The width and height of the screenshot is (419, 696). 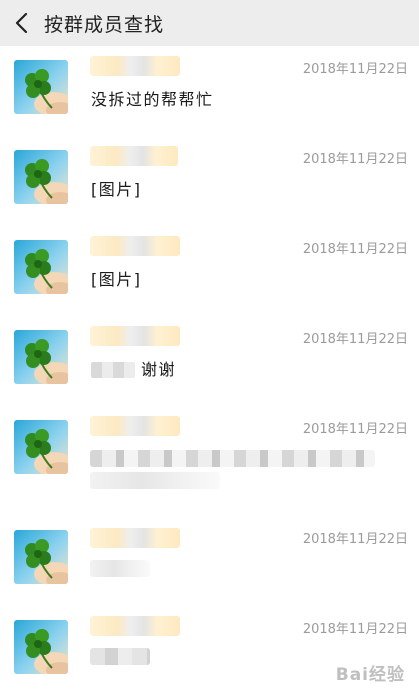 What do you see at coordinates (209, 561) in the screenshot?
I see `list-item: 2018年11月22日` at bounding box center [209, 561].